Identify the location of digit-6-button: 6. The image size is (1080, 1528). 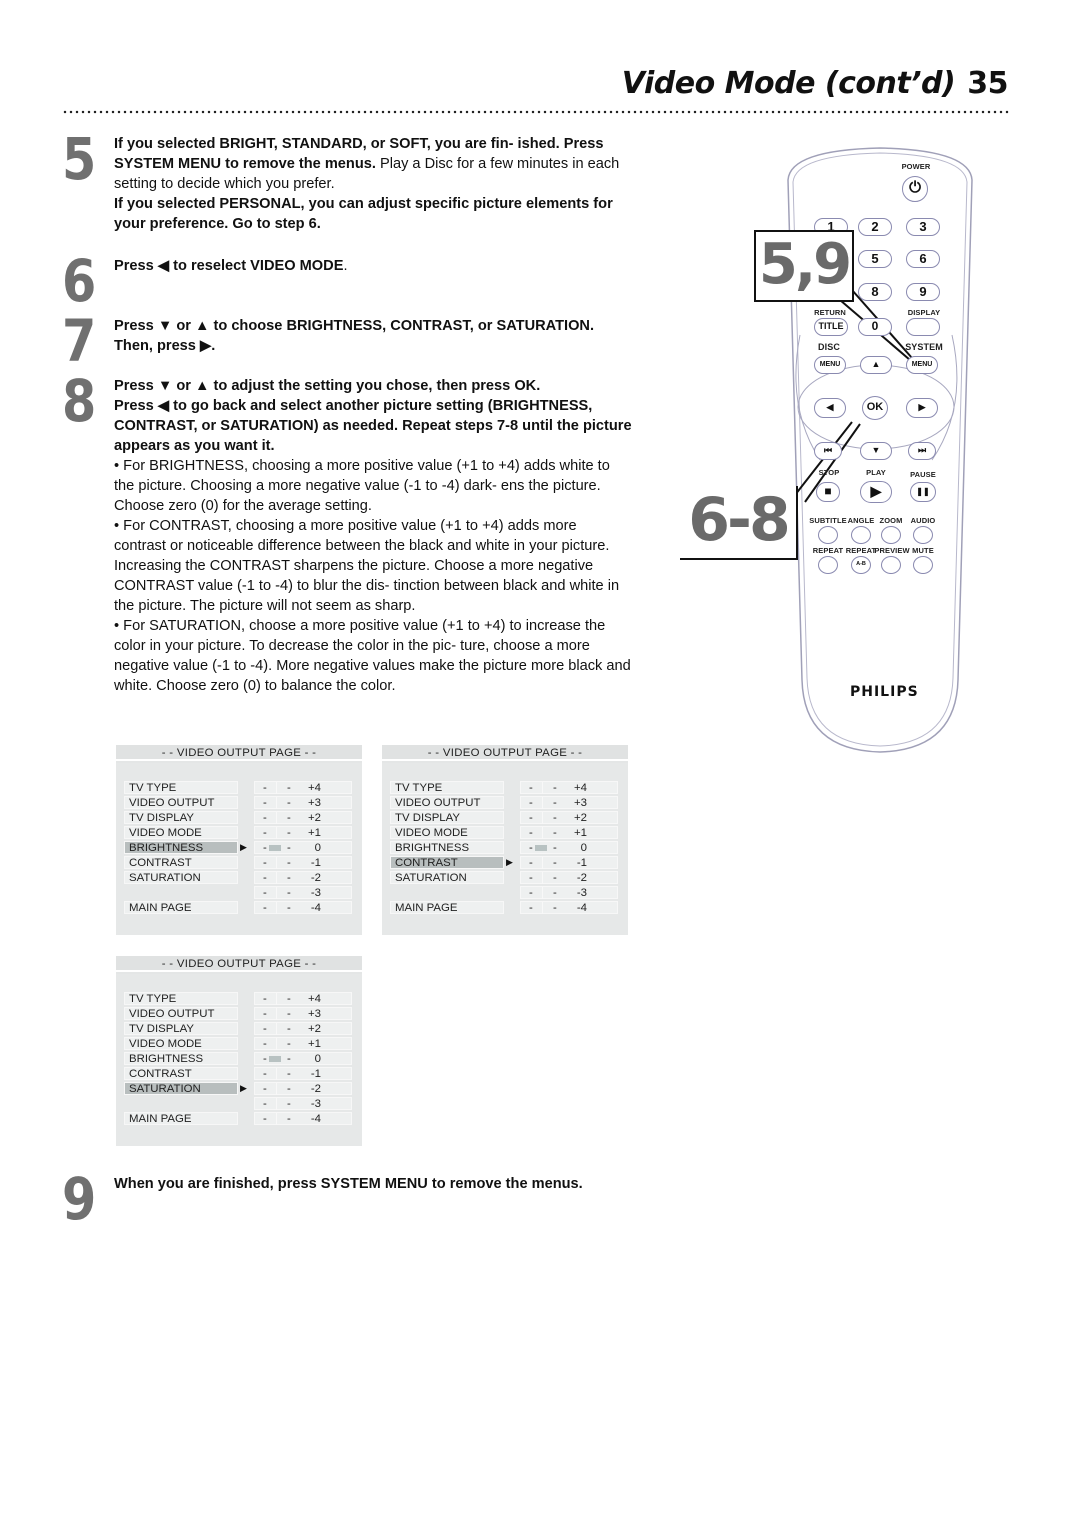
(923, 259).